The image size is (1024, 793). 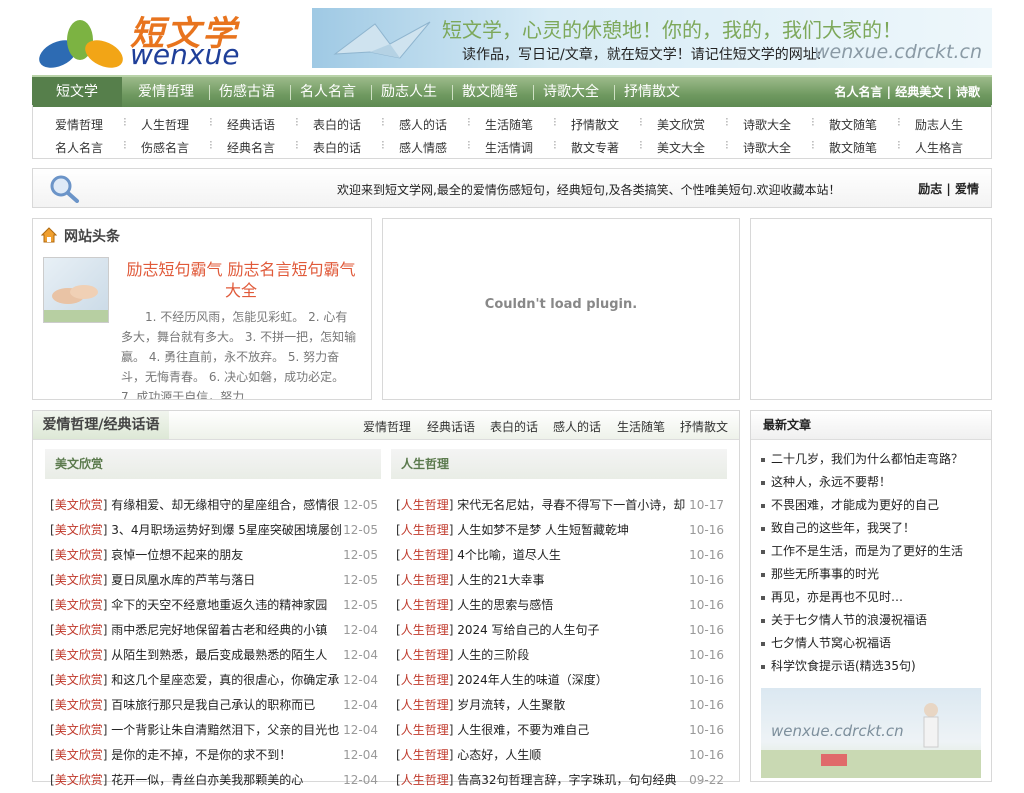 I want to click on list-item-title: 宋代无名尼姑，寻春不得写下一首小诗，却, so click(x=572, y=505).